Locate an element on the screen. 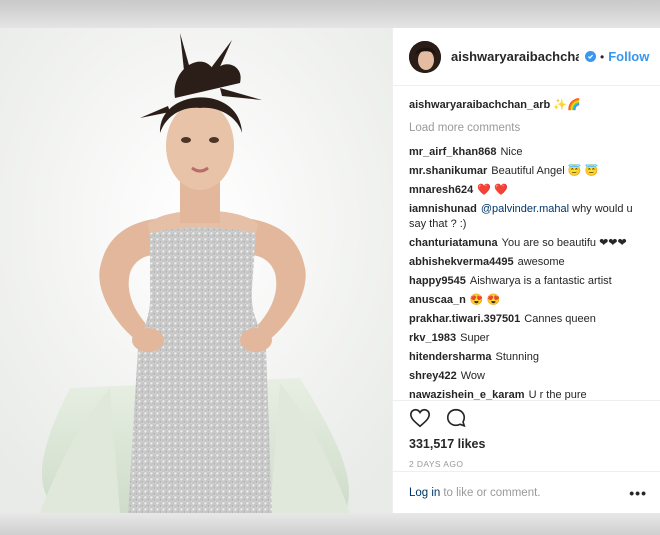 The height and width of the screenshot is (535, 660). comment-text: Nice is located at coordinates (511, 152).